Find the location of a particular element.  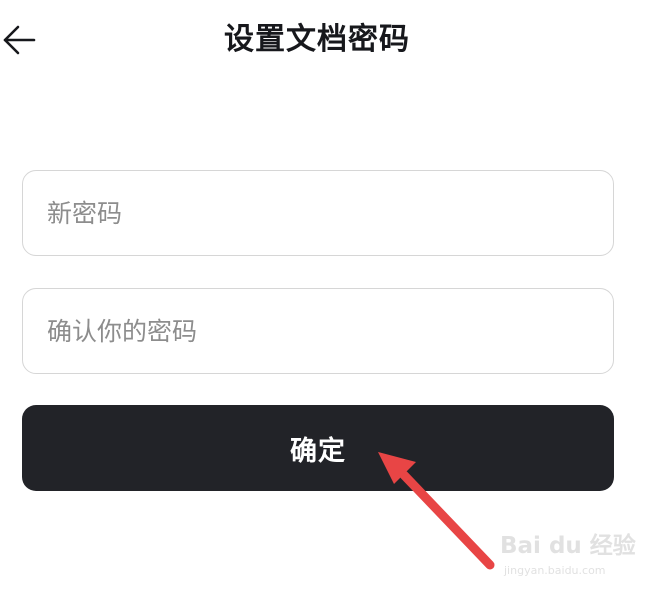

watermark-logo: Bai du 经验 is located at coordinates (568, 546).